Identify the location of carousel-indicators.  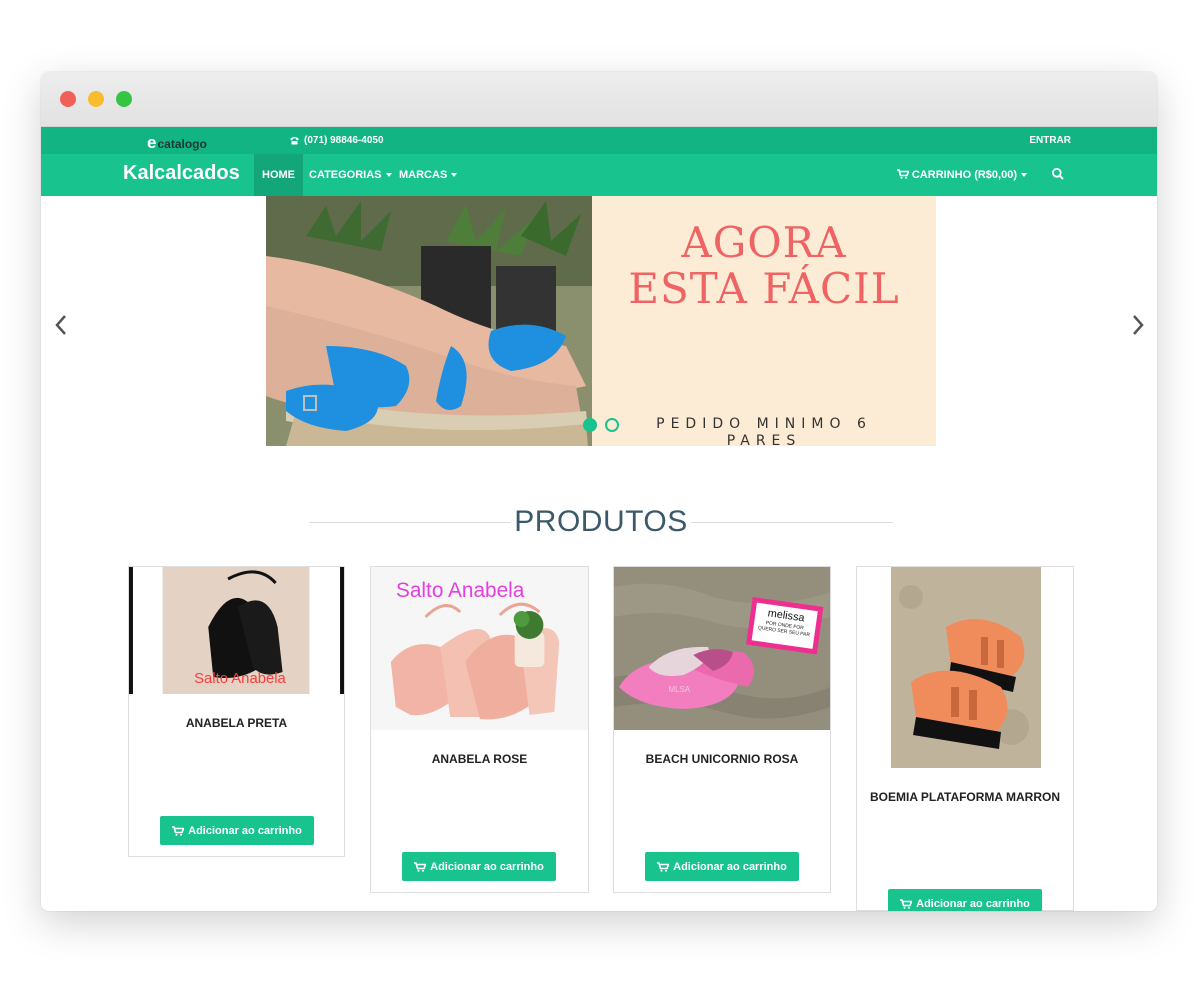
(601, 425).